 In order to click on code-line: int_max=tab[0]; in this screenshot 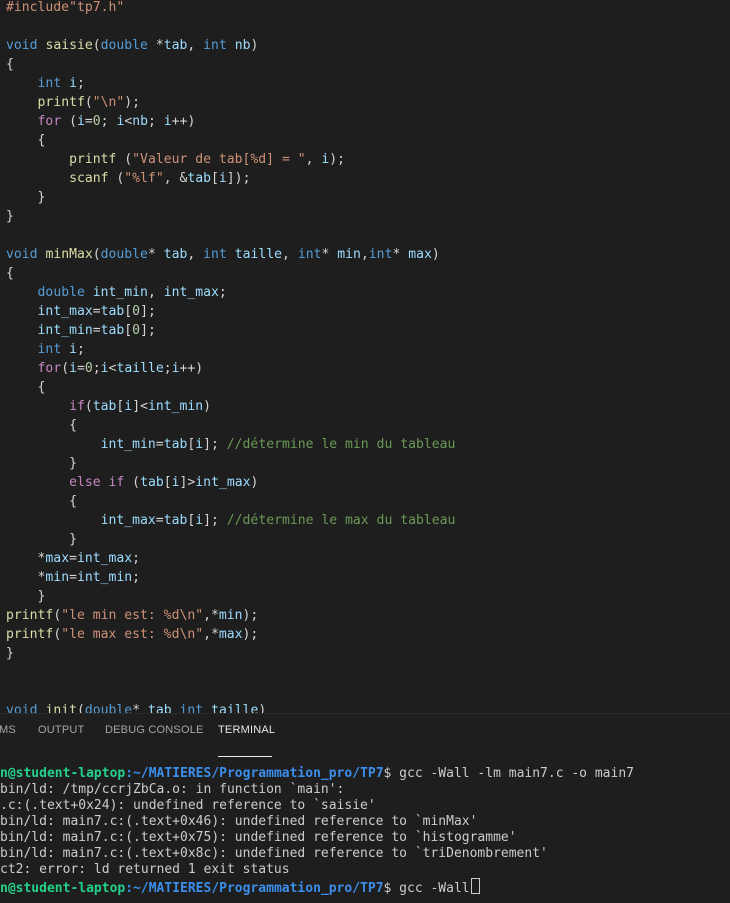, I will do `click(81, 311)`.